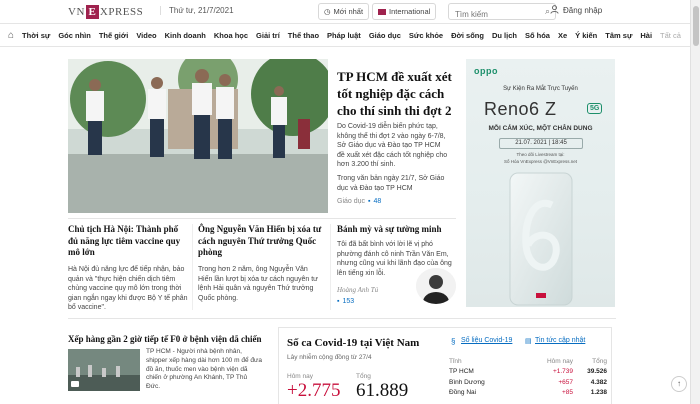 The height and width of the screenshot is (404, 700). What do you see at coordinates (528, 372) in the screenshot?
I see `covid-table-row: TP HCM +1.739 39.526` at bounding box center [528, 372].